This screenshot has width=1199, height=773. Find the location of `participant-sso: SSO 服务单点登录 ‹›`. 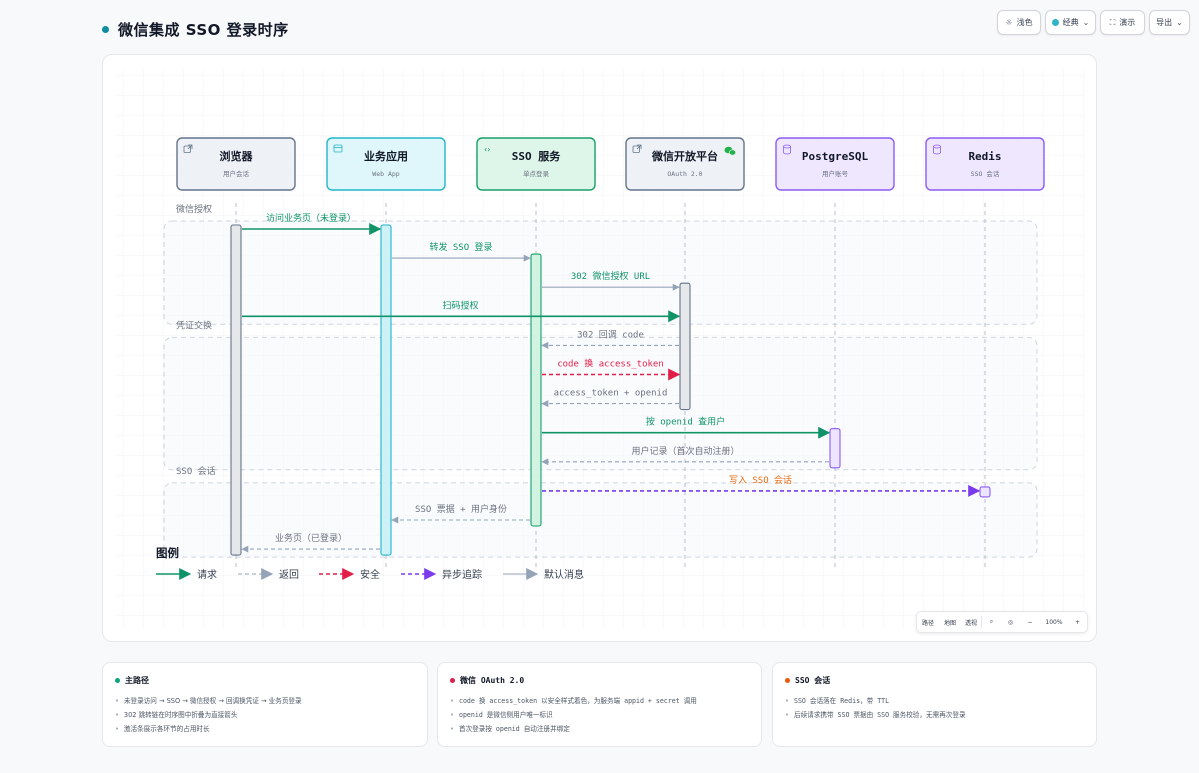

participant-sso: SSO 服务单点登录 ‹› is located at coordinates (536, 164).